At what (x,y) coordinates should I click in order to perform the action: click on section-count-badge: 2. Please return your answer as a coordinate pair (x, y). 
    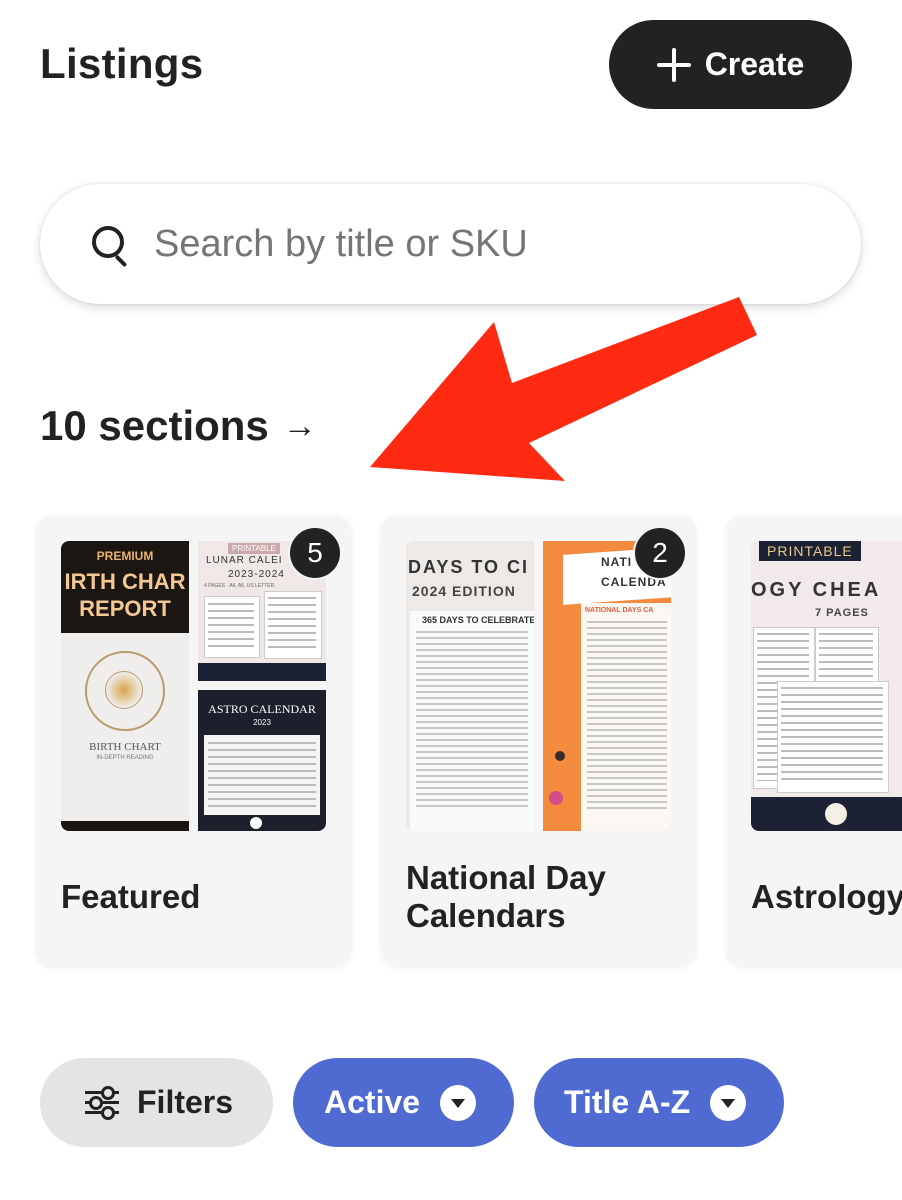
    Looking at the image, I should click on (660, 553).